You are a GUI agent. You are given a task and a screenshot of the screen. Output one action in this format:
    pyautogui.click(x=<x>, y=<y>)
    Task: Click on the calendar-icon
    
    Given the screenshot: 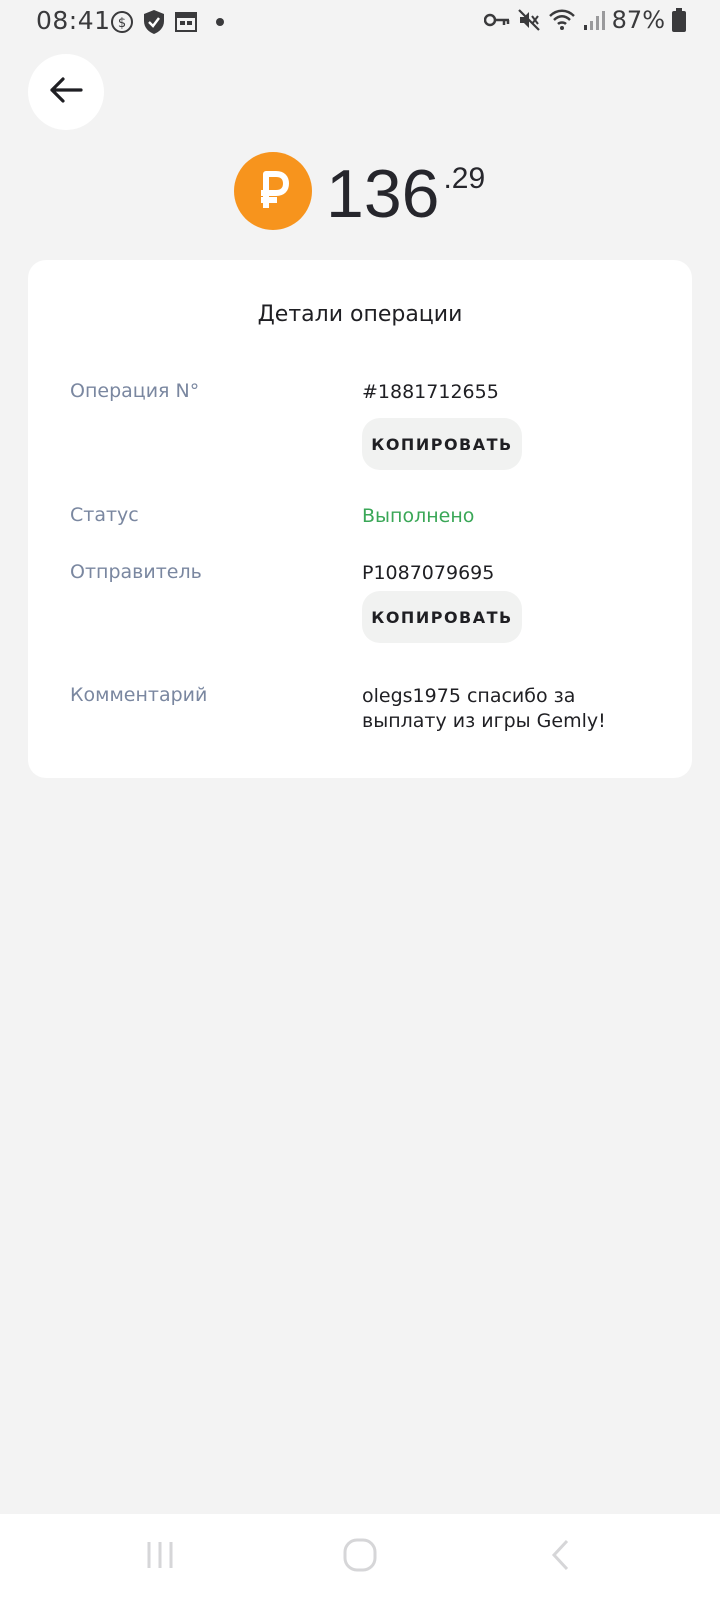 What is the action you would take?
    pyautogui.click(x=186, y=22)
    